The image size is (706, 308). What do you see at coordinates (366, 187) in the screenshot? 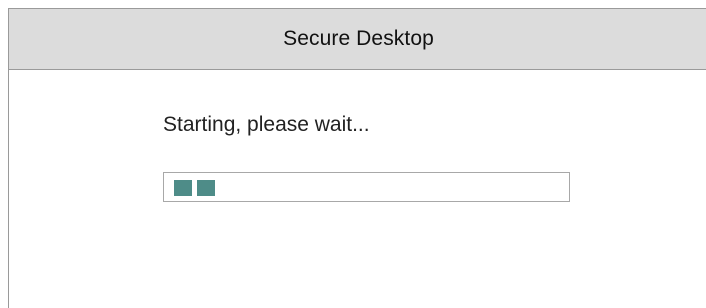
I see `progress-bar` at bounding box center [366, 187].